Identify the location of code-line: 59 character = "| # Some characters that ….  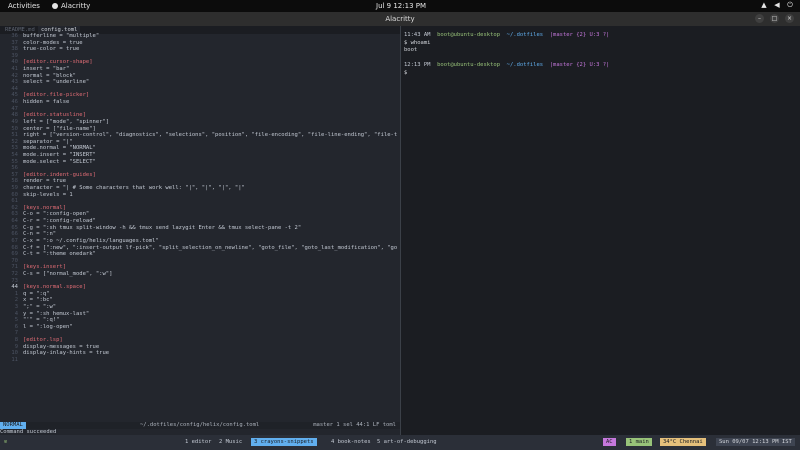
(200, 188).